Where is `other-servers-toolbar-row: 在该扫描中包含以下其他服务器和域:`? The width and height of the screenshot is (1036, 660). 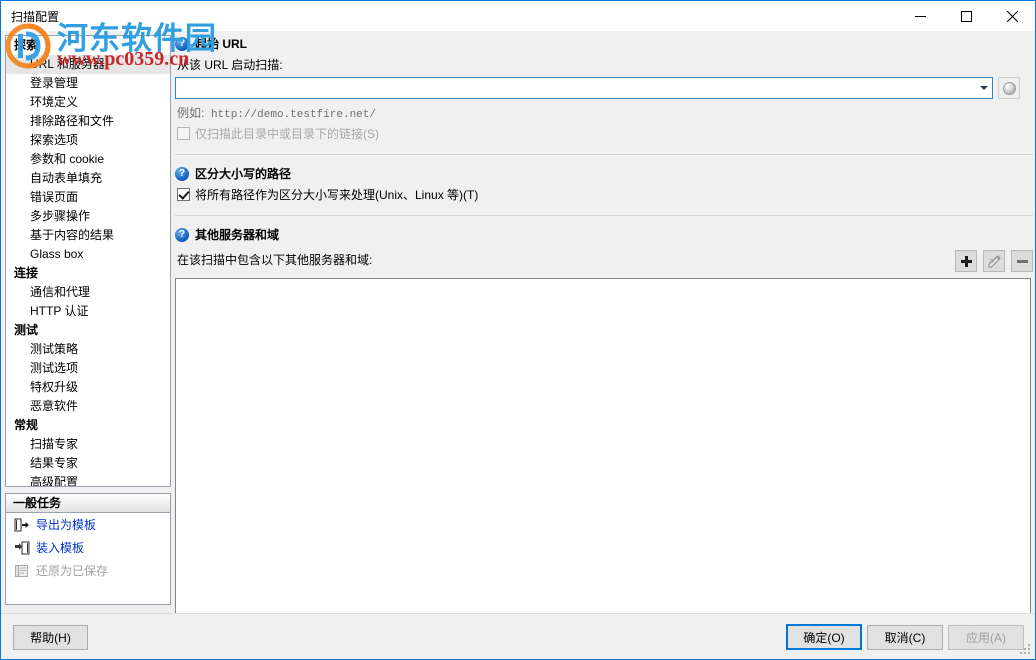
other-servers-toolbar-row: 在该扫描中包含以下其他服务器和域: is located at coordinates (604, 259).